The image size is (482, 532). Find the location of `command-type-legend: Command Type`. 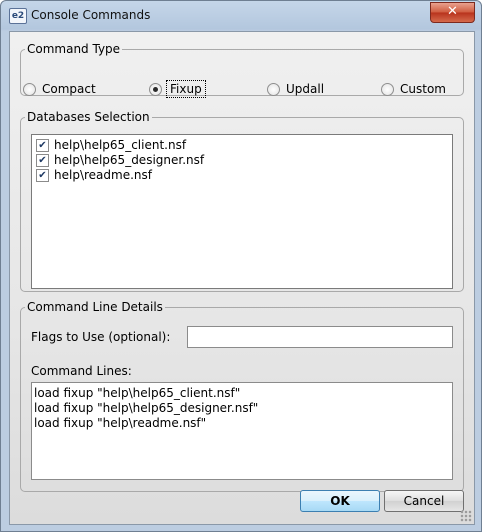

command-type-legend: Command Type is located at coordinates (74, 49).